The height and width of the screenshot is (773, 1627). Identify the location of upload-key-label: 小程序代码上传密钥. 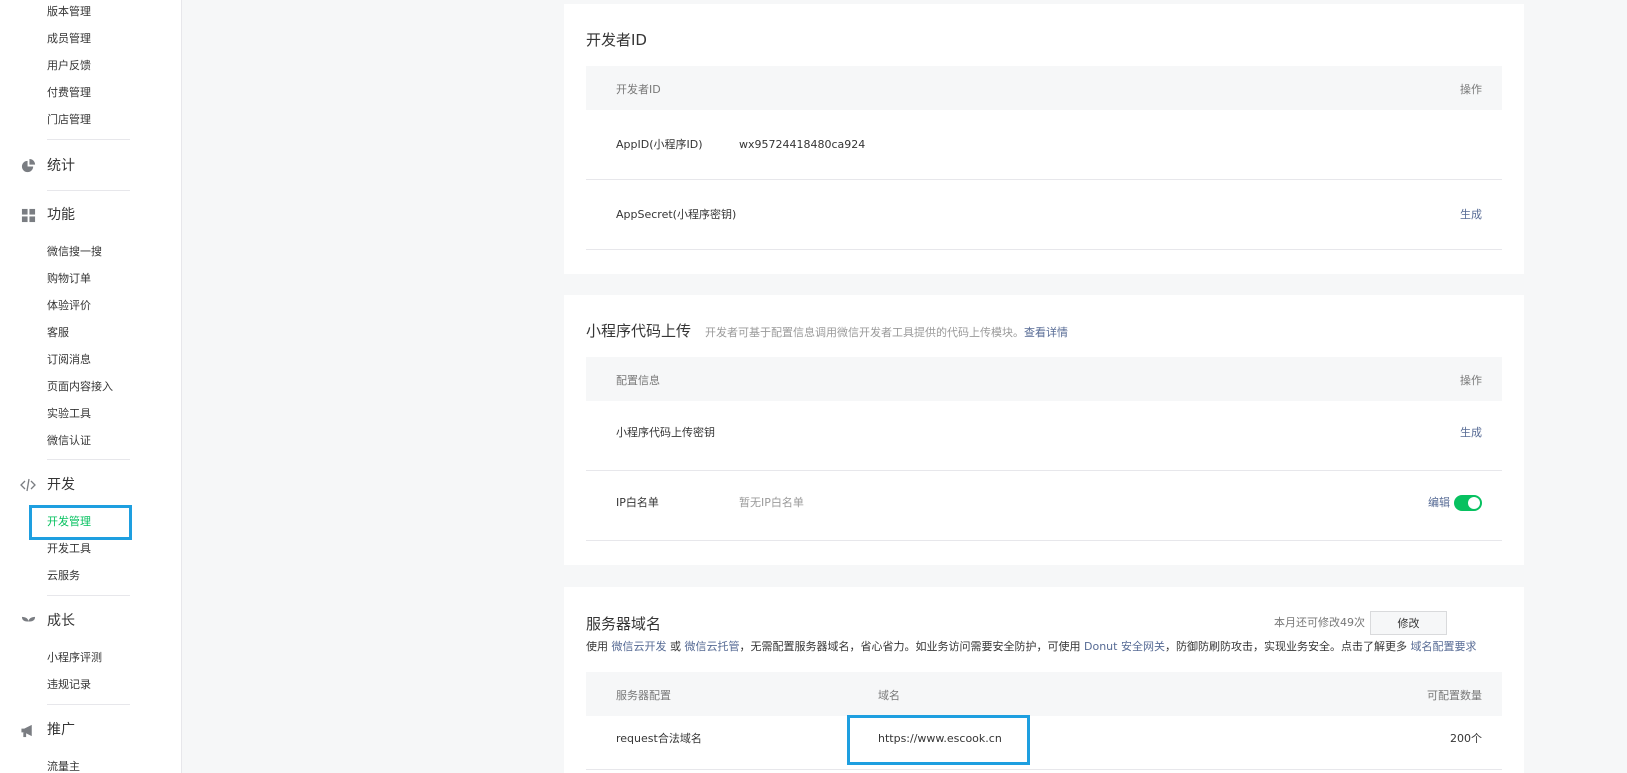
(665, 432).